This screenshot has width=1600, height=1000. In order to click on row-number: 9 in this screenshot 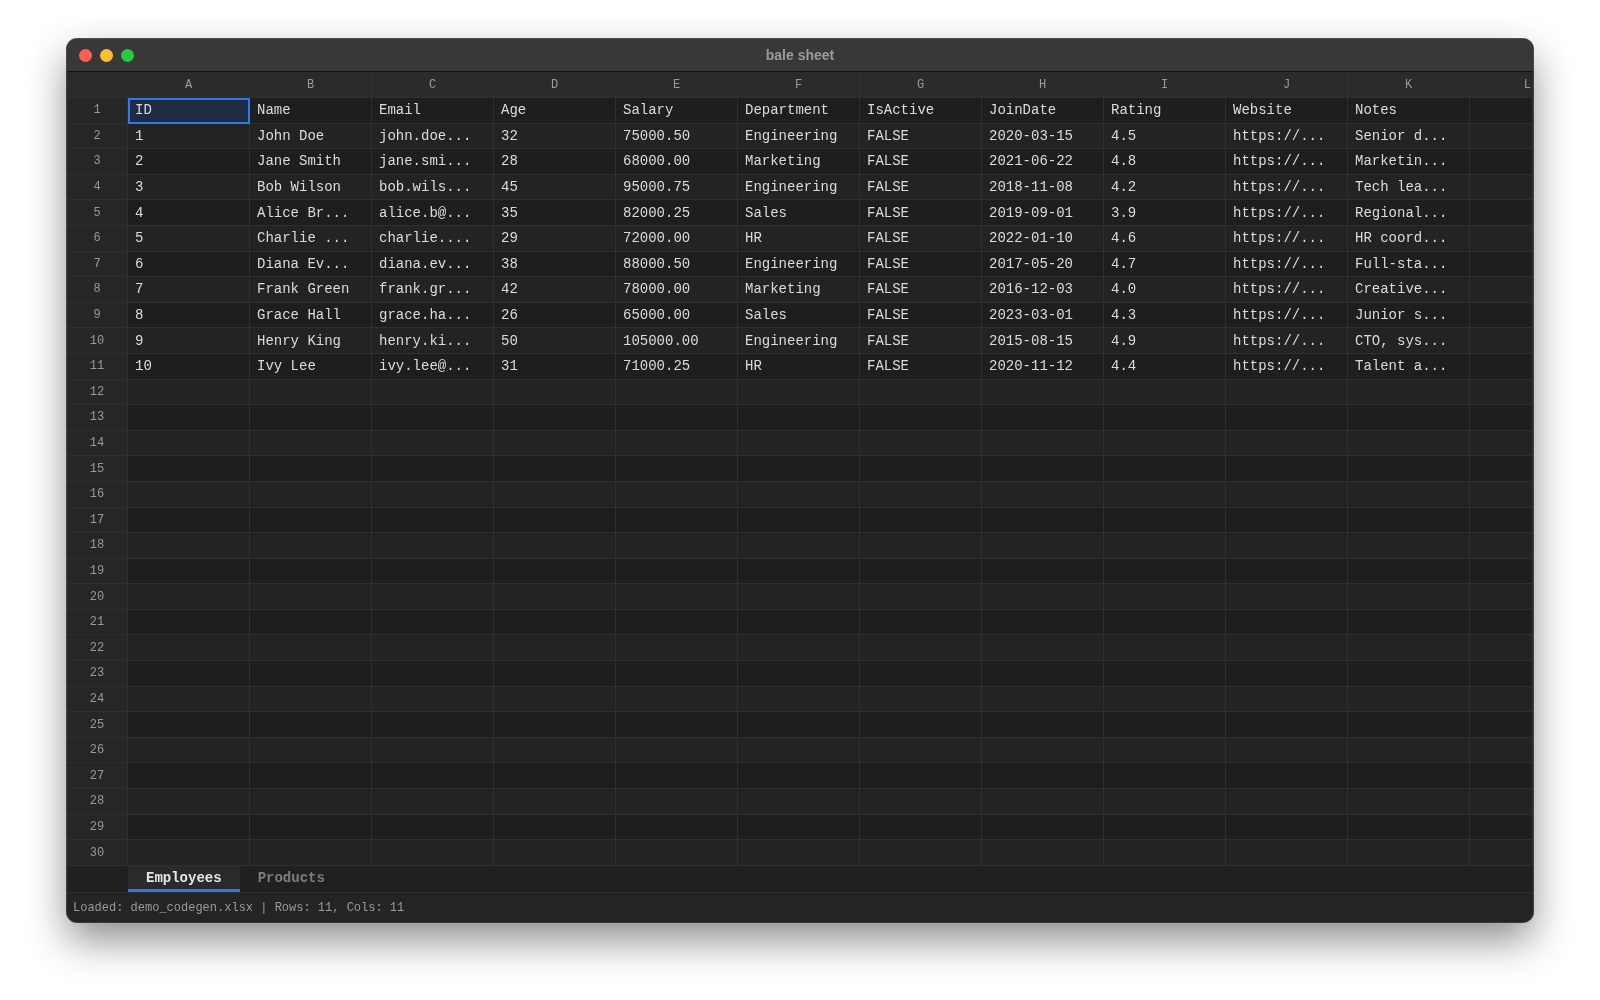, I will do `click(97, 315)`.